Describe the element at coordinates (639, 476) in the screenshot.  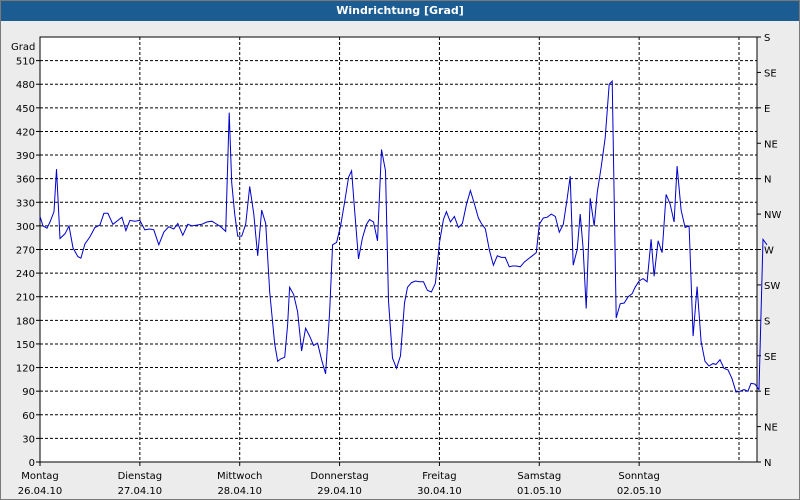
I see `x-tick-day: Sonntag` at that location.